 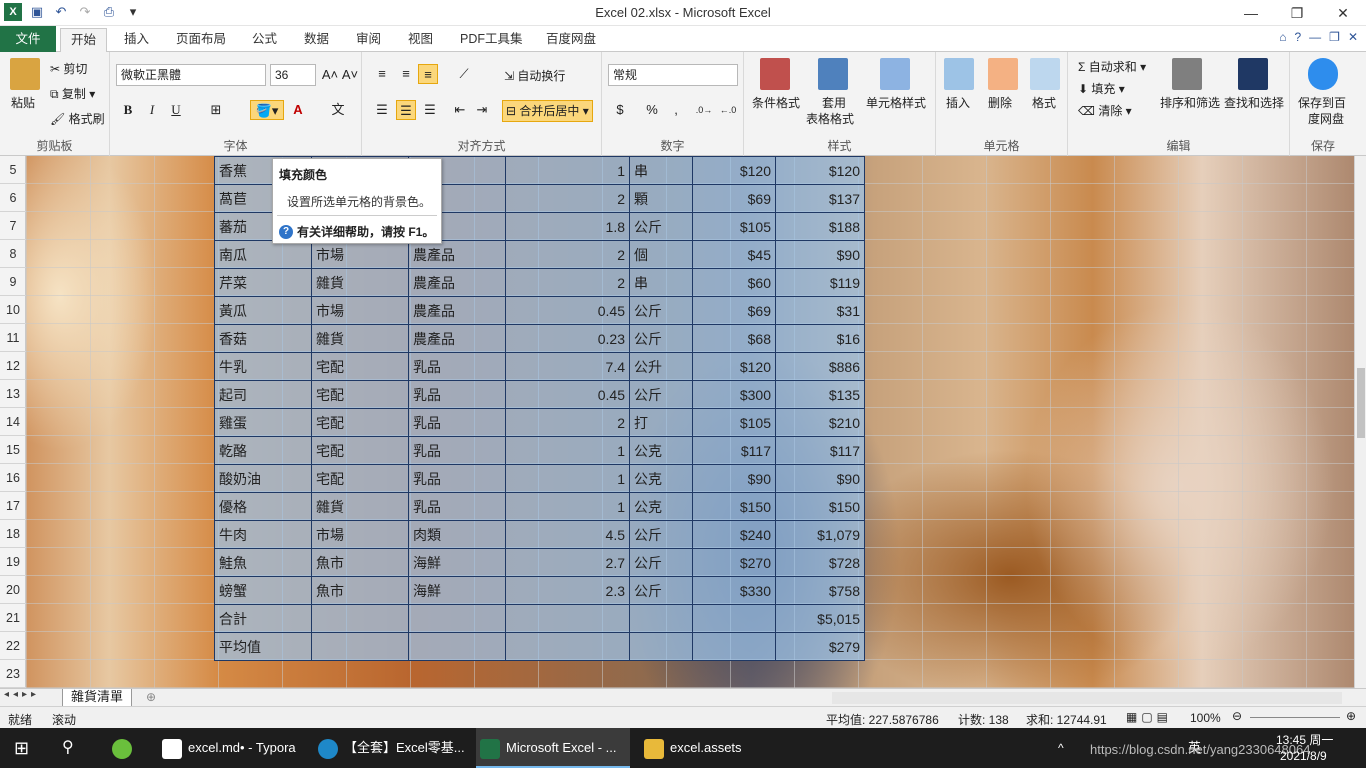 What do you see at coordinates (959, 74) in the screenshot?
I see `insert-cells-icon` at bounding box center [959, 74].